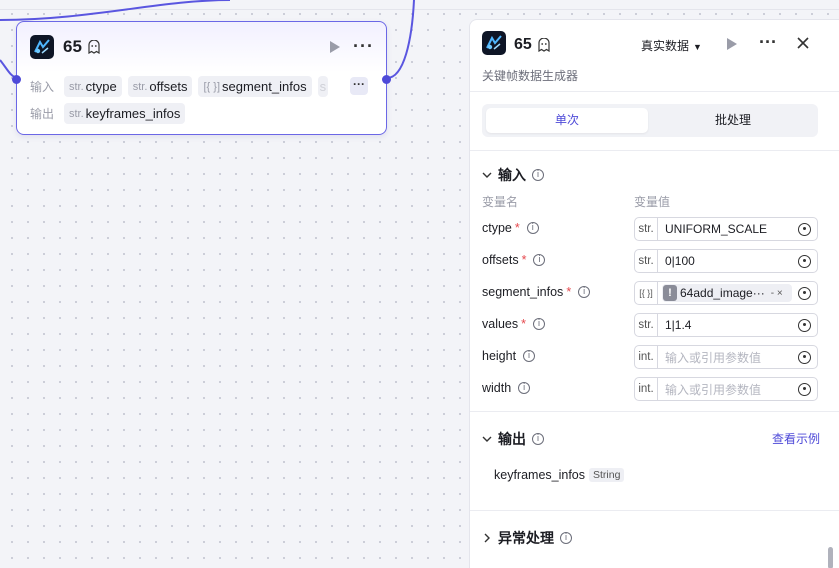 This screenshot has width=839, height=568. I want to click on variable-name: values * i, so click(514, 324).